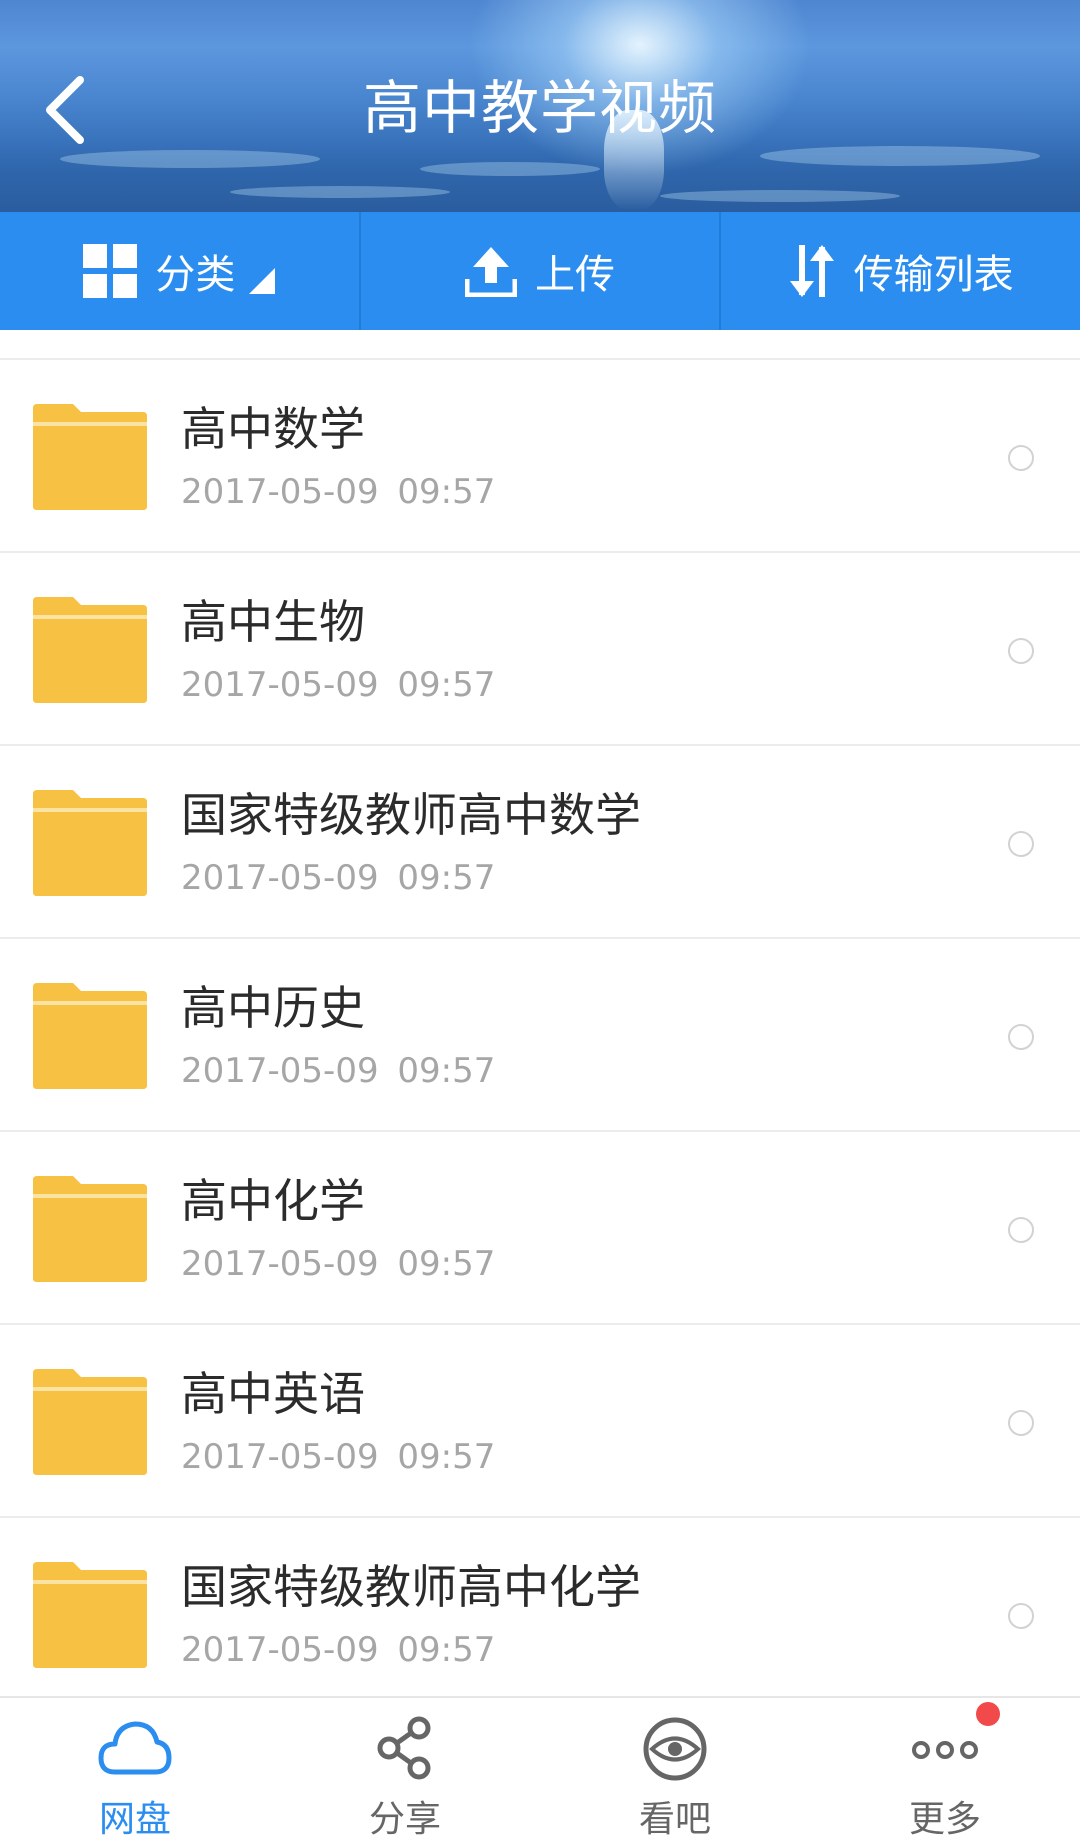 The width and height of the screenshot is (1080, 1846). Describe the element at coordinates (110, 271) in the screenshot. I see `grid-icon` at that location.